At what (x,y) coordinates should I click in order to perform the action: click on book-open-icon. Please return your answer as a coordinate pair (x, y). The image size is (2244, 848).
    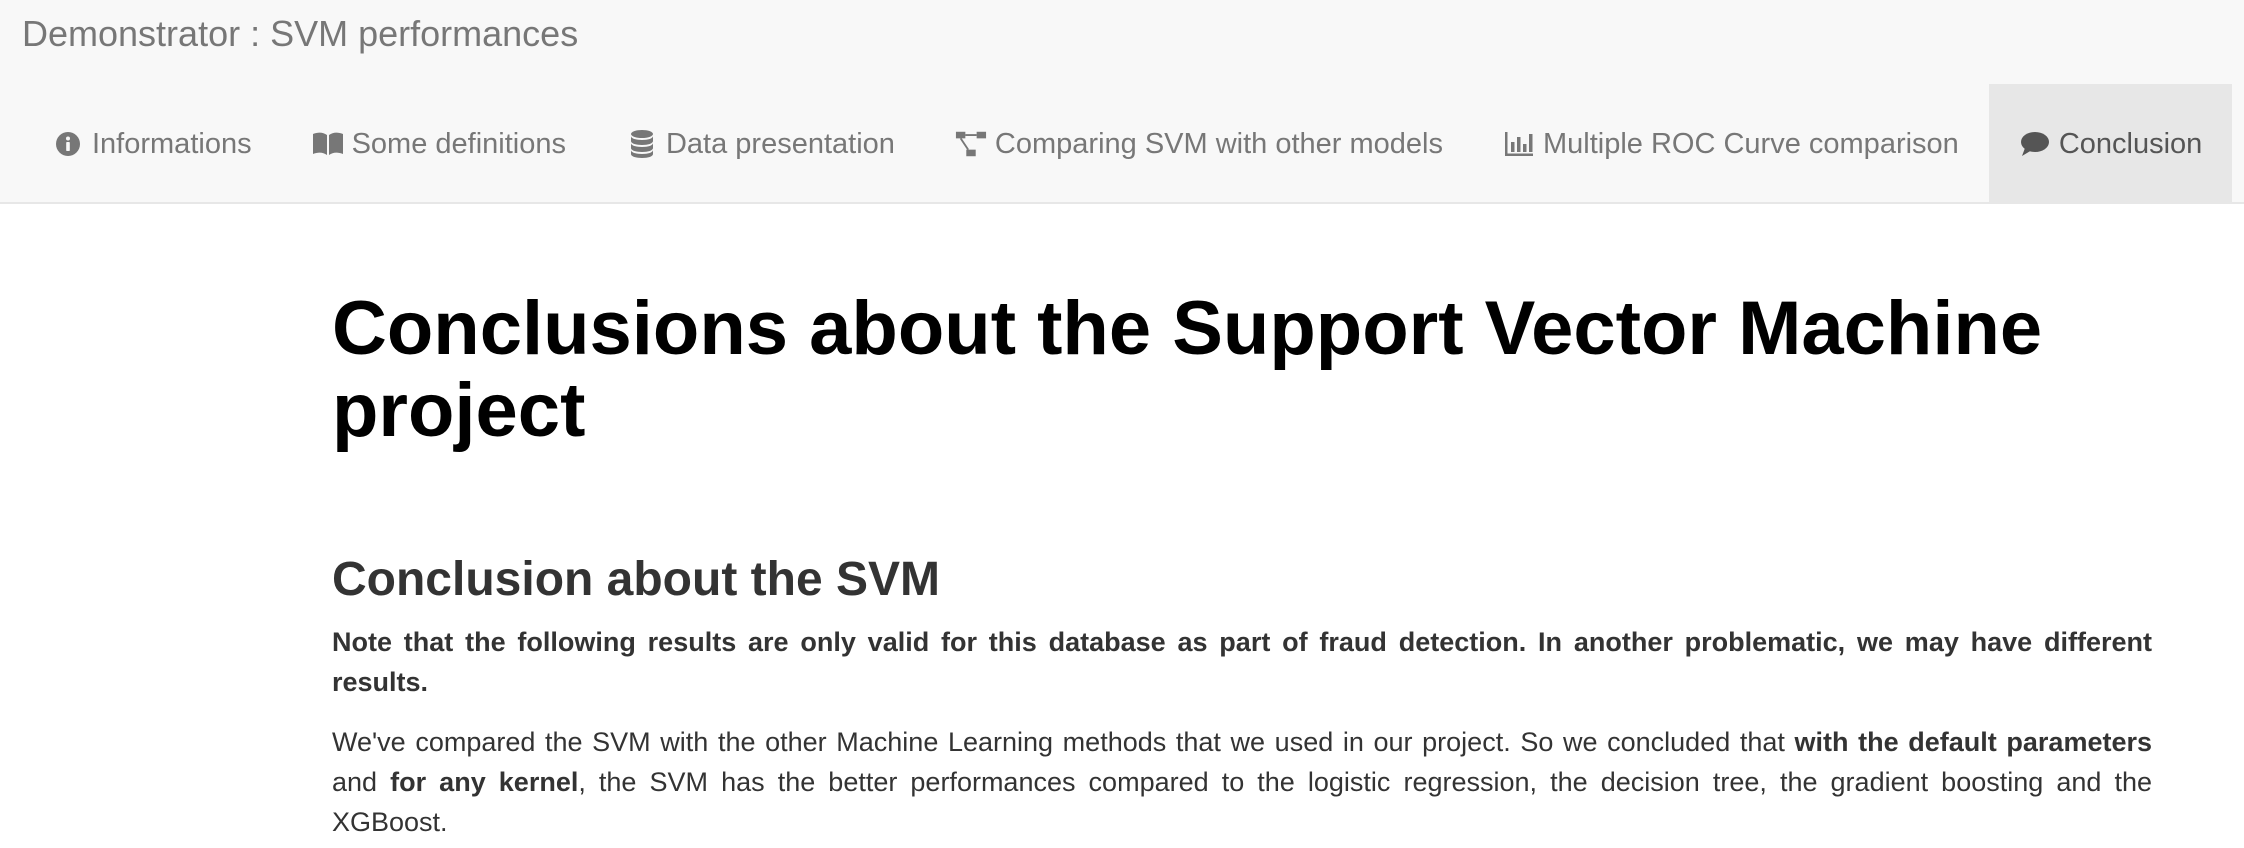
    Looking at the image, I should click on (328, 144).